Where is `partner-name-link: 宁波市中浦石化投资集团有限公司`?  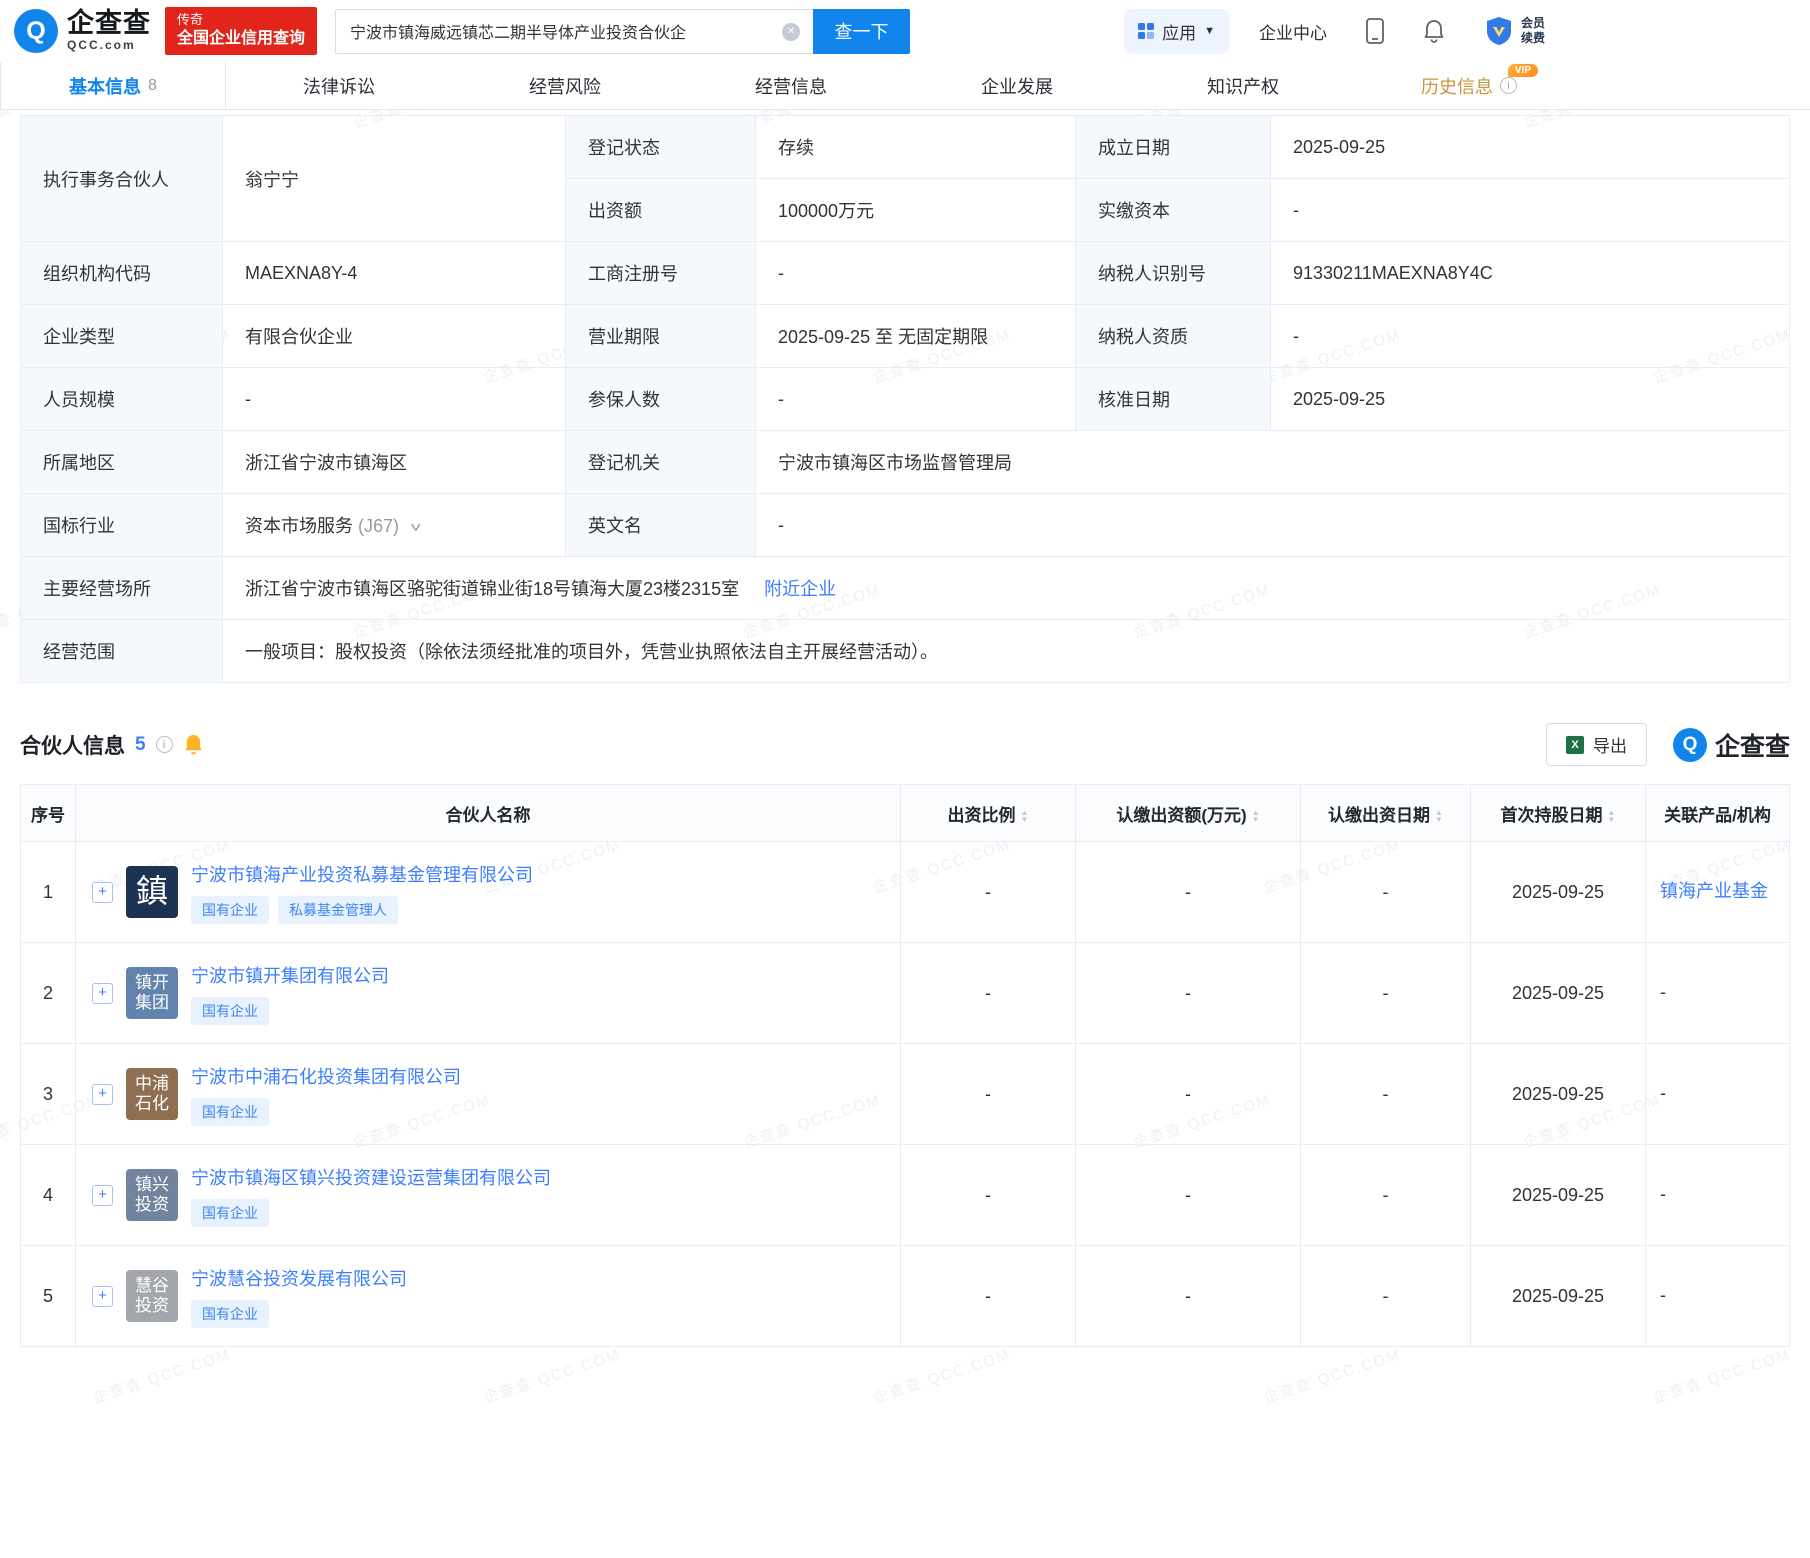 partner-name-link: 宁波市中浦石化投资集团有限公司 is located at coordinates (326, 1076).